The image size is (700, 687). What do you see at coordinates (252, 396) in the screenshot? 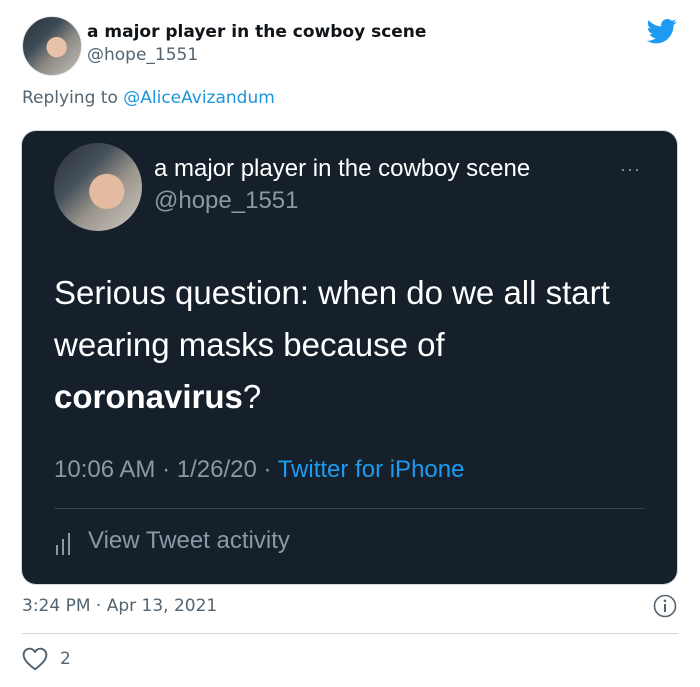
I see `tweet-text-part2: ?` at bounding box center [252, 396].